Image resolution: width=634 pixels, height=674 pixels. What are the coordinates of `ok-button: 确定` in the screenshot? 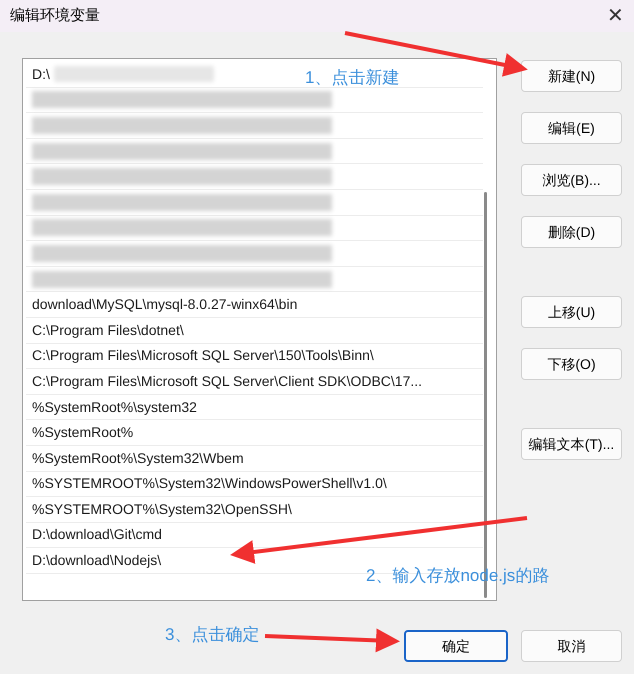 It's located at (456, 646).